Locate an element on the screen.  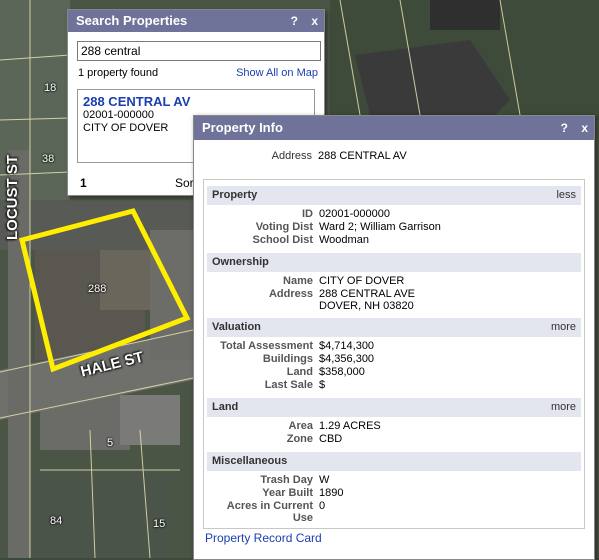
header-address-row: Address 288 CENTRAL AV is located at coordinates (393, 156).